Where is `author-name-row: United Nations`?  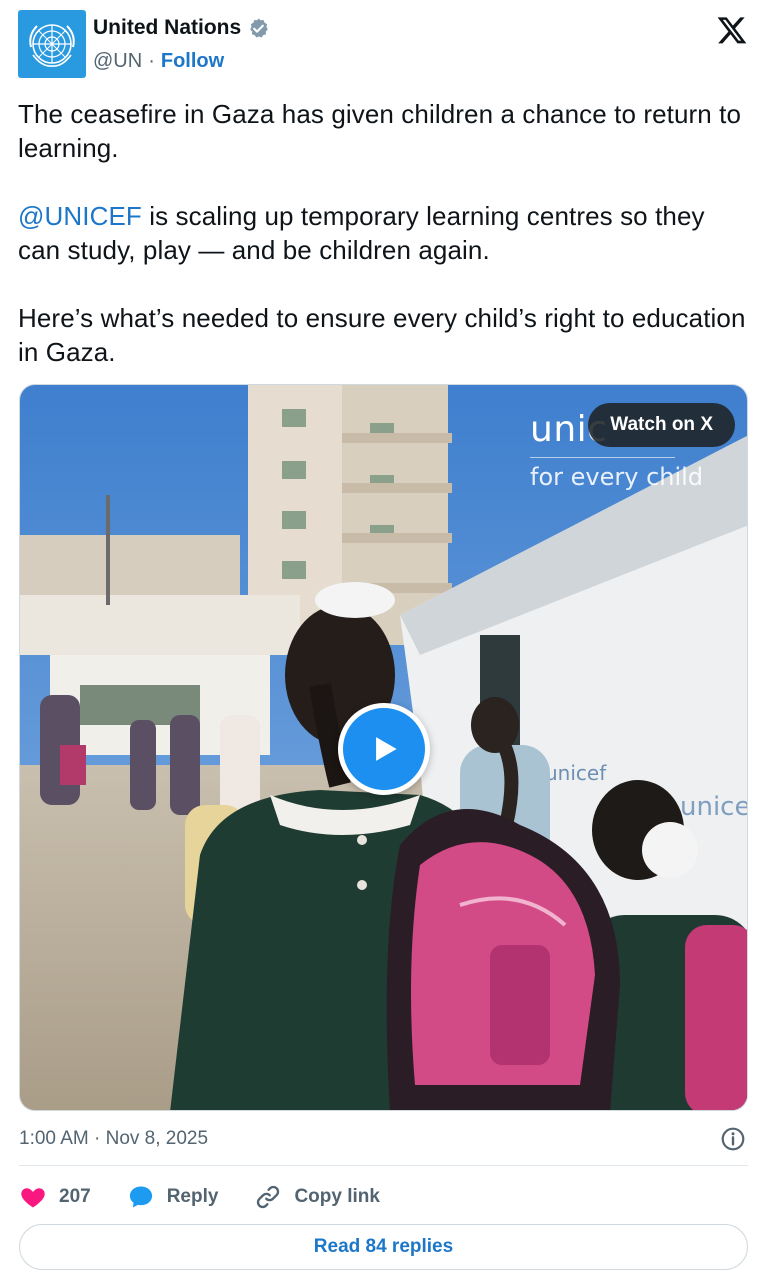
author-name-row: United Nations is located at coordinates (181, 28).